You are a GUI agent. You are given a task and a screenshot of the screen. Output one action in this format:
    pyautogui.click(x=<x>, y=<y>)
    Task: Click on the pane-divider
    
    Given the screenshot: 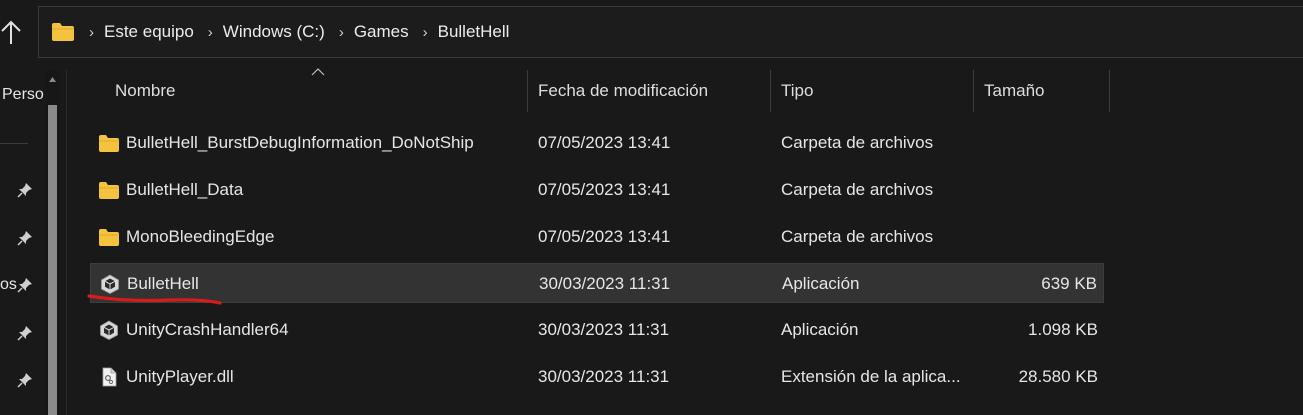 What is the action you would take?
    pyautogui.click(x=66, y=242)
    